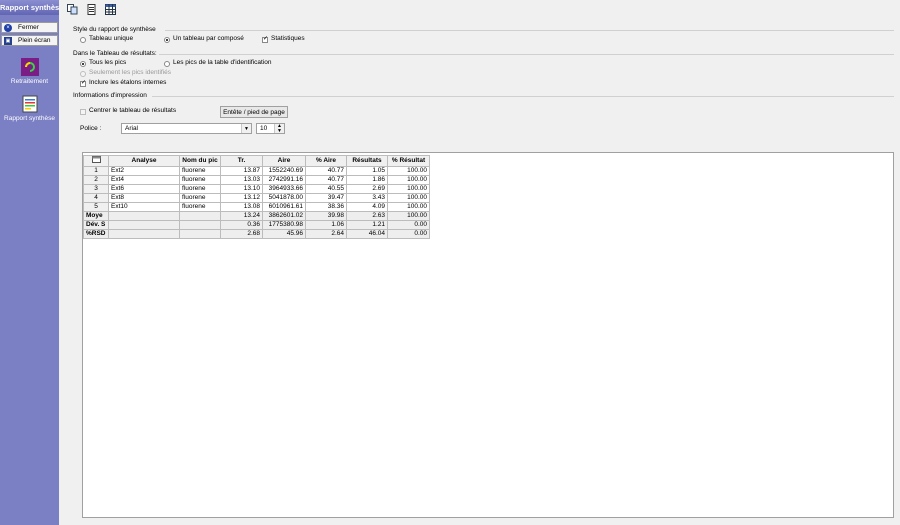 The height and width of the screenshot is (525, 900). I want to click on col-header-results: Résultats, so click(367, 161).